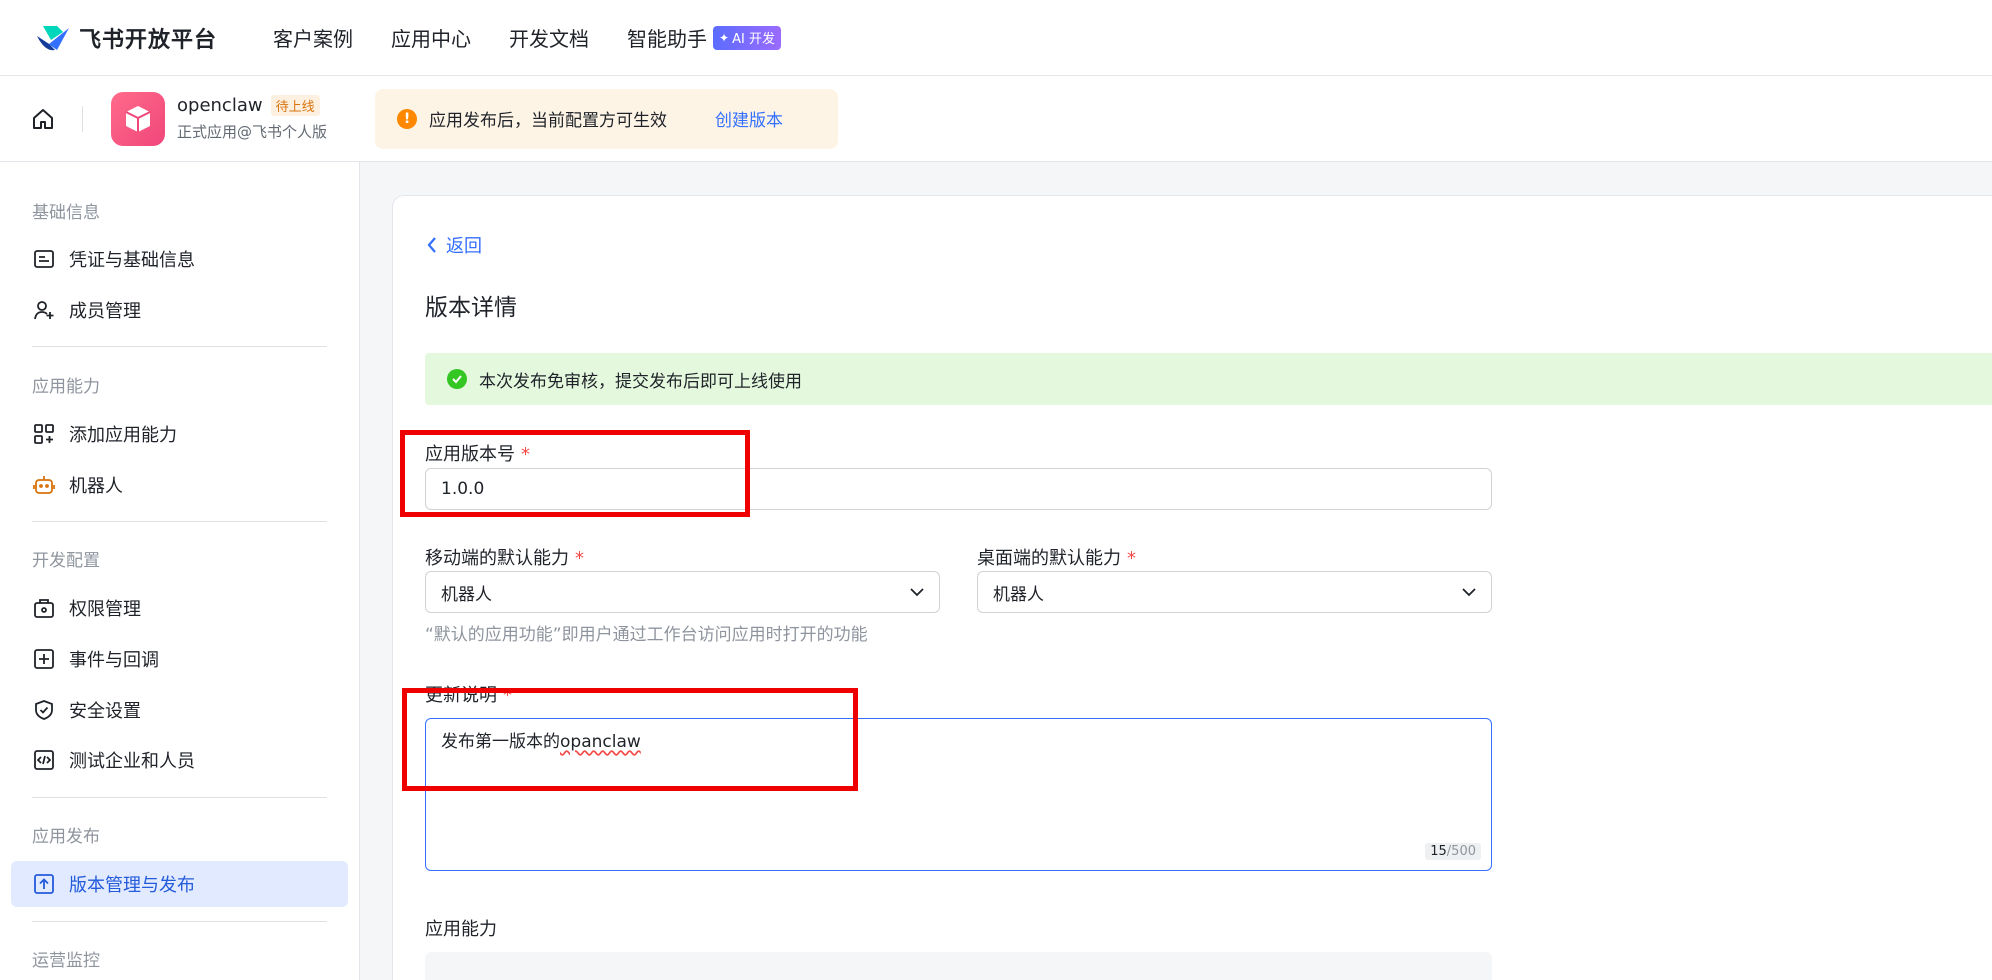  I want to click on brand: 飞书开放平台, so click(126, 38).